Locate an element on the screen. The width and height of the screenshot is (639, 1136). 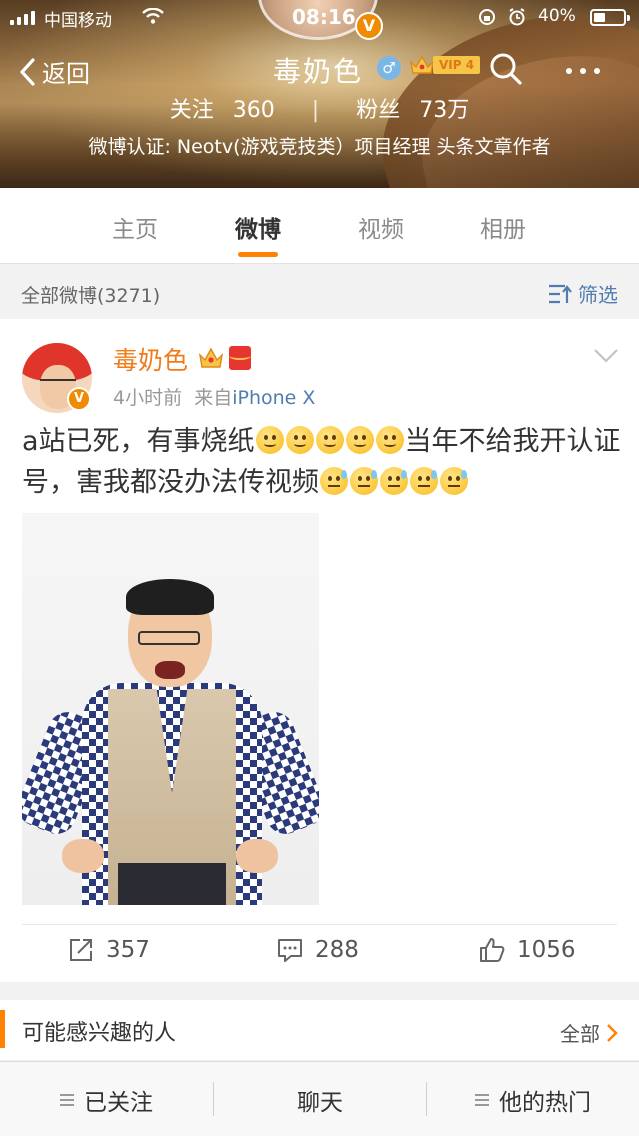
vip-badge: VIP 4 is located at coordinates (445, 65).